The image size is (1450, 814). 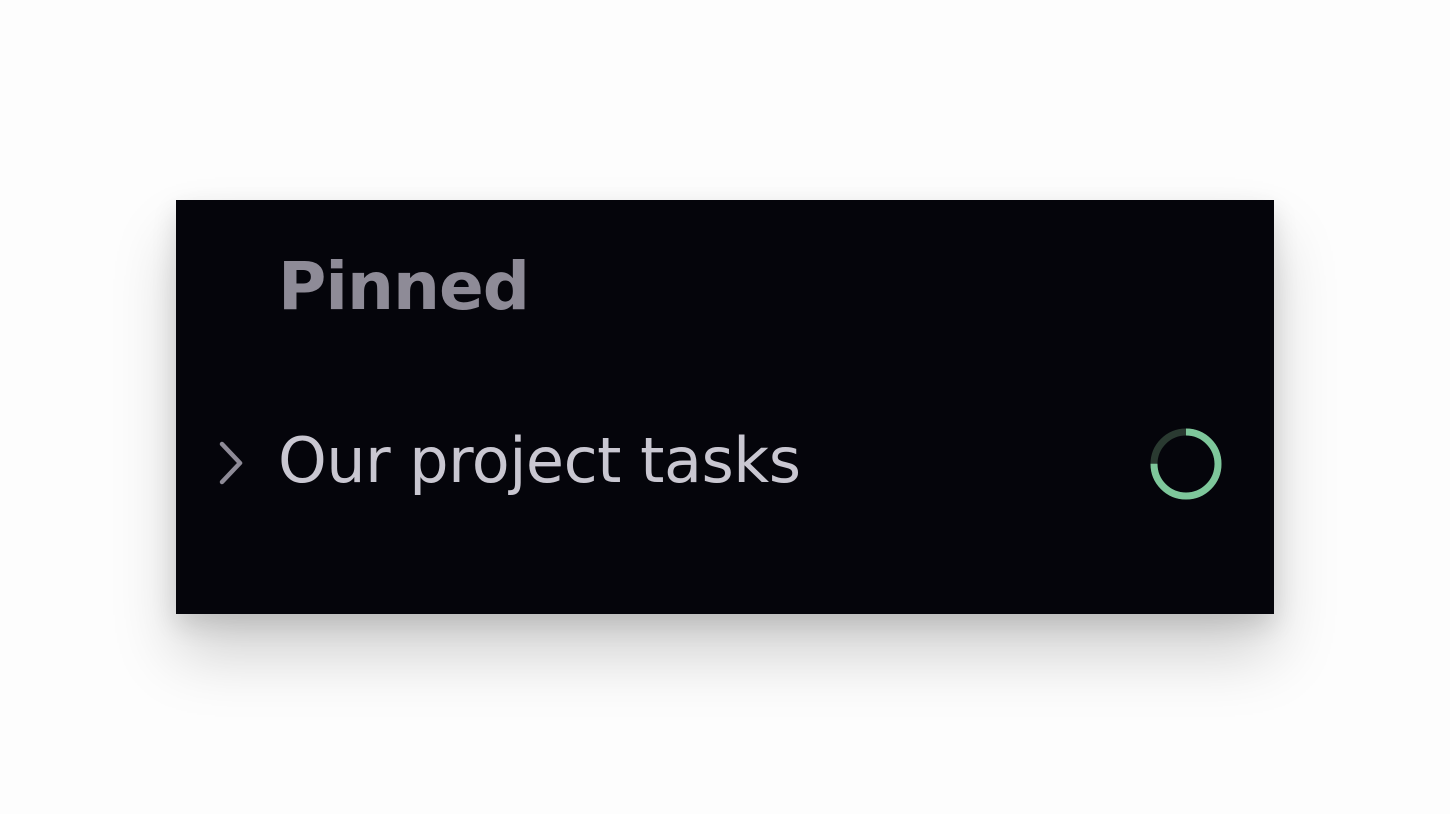 I want to click on sidebar-item-our-project-tasks: Our project tasks, so click(x=725, y=464).